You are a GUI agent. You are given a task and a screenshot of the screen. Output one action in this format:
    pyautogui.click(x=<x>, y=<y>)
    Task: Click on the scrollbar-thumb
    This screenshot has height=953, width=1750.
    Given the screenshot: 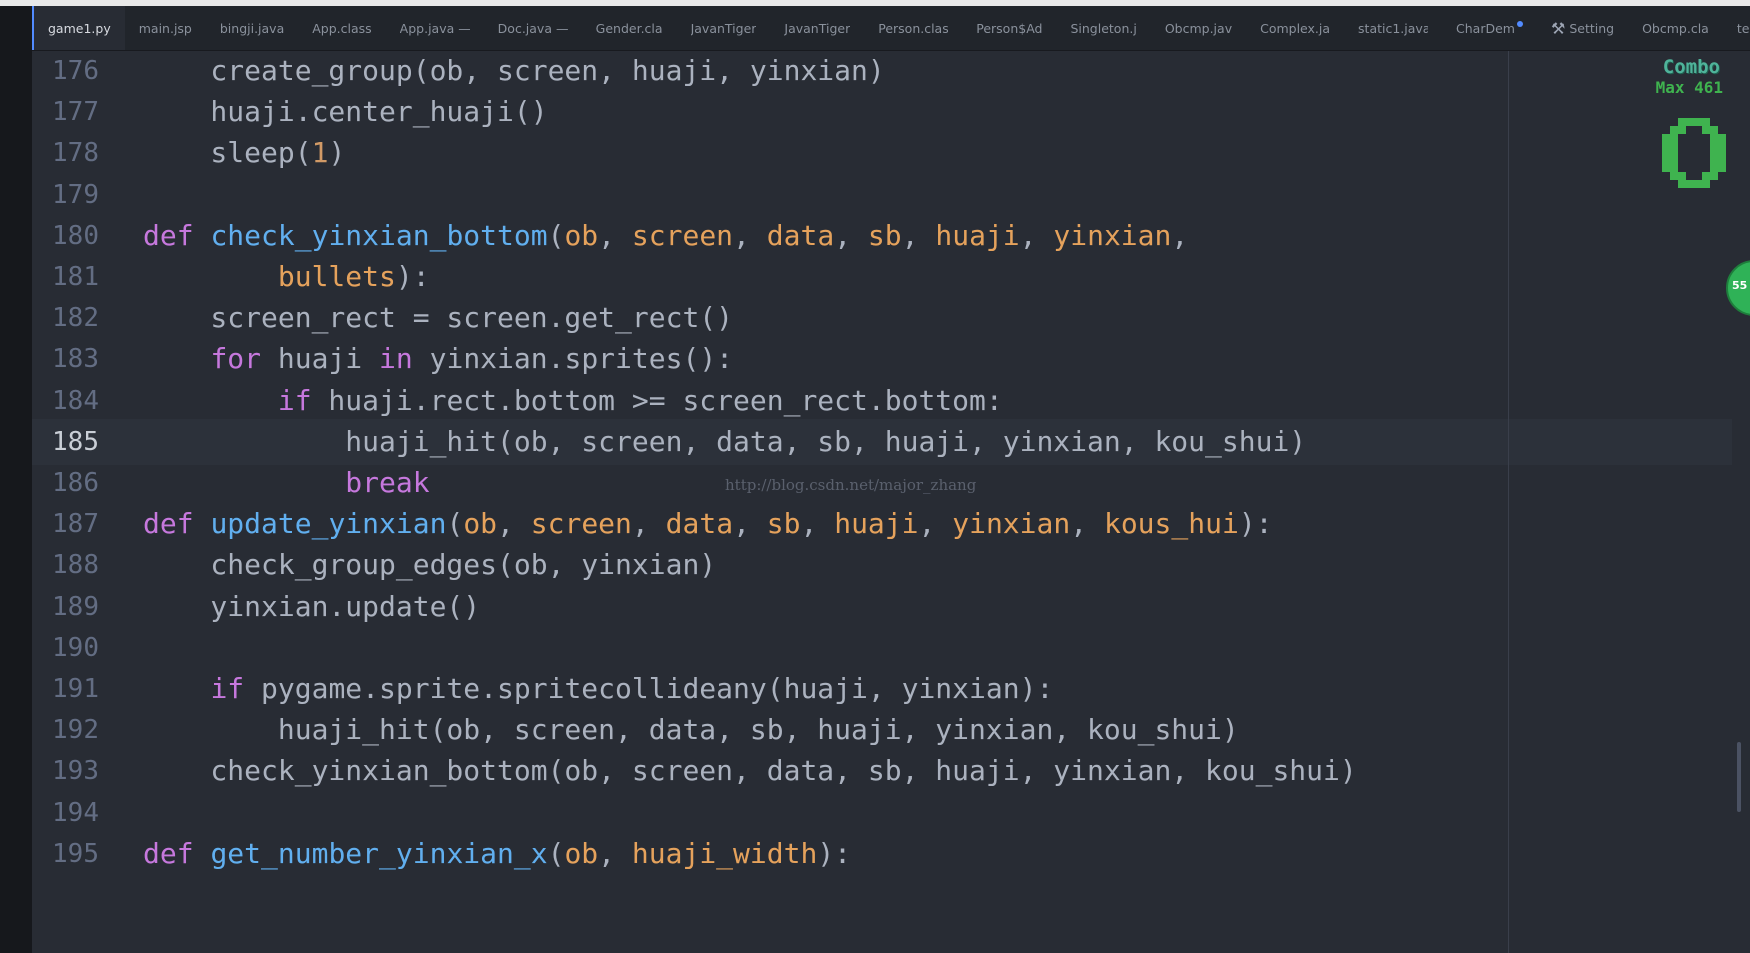 What is the action you would take?
    pyautogui.click(x=1739, y=777)
    